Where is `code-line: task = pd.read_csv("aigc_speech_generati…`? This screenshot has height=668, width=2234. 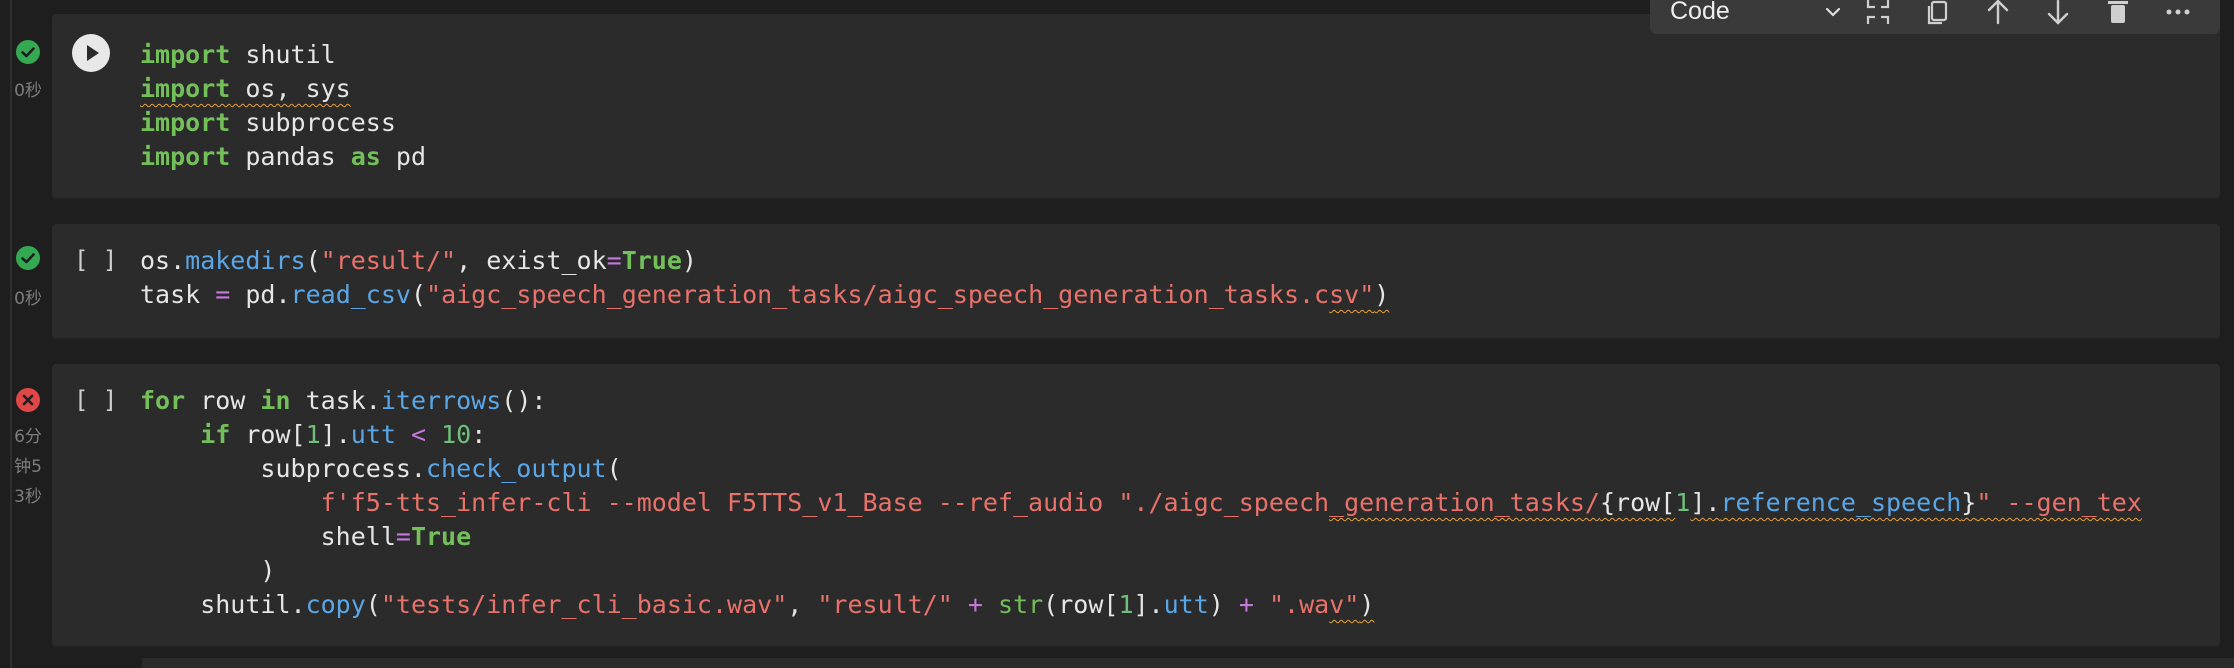 code-line: task = pd.read_csv("aigc_speech_generati… is located at coordinates (764, 295).